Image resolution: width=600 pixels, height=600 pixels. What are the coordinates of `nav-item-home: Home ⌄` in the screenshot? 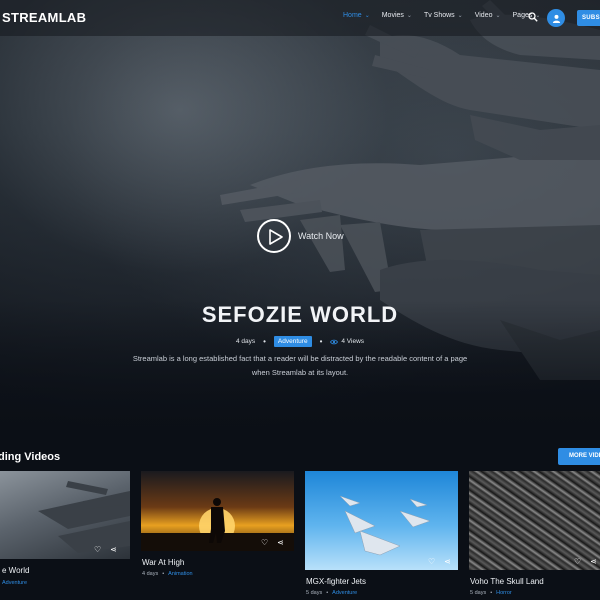 It's located at (356, 15).